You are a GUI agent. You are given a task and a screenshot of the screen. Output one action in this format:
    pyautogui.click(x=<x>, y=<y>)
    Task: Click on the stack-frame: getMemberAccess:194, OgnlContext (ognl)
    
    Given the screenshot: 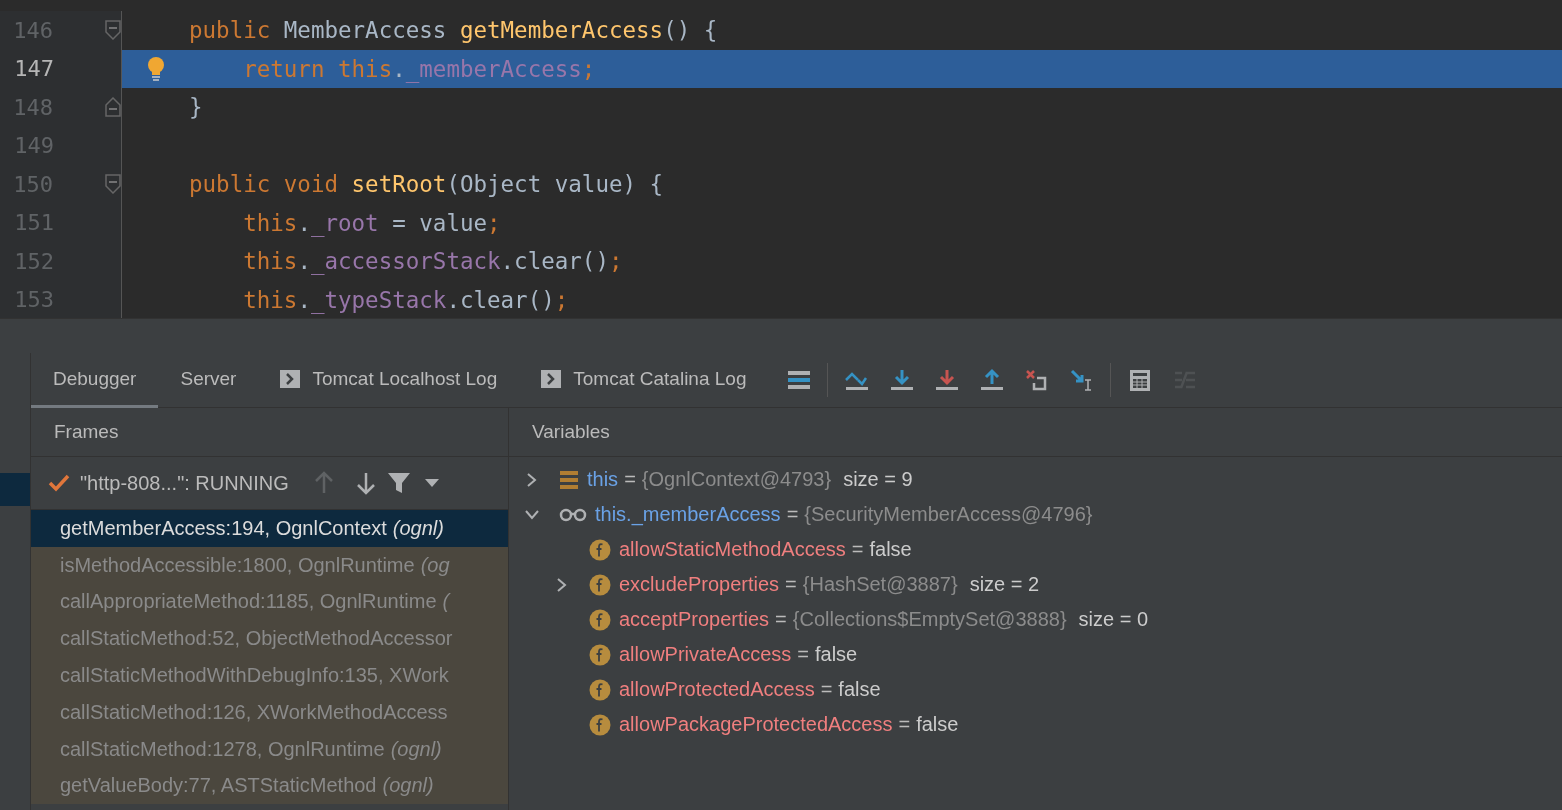 What is the action you would take?
    pyautogui.click(x=269, y=528)
    